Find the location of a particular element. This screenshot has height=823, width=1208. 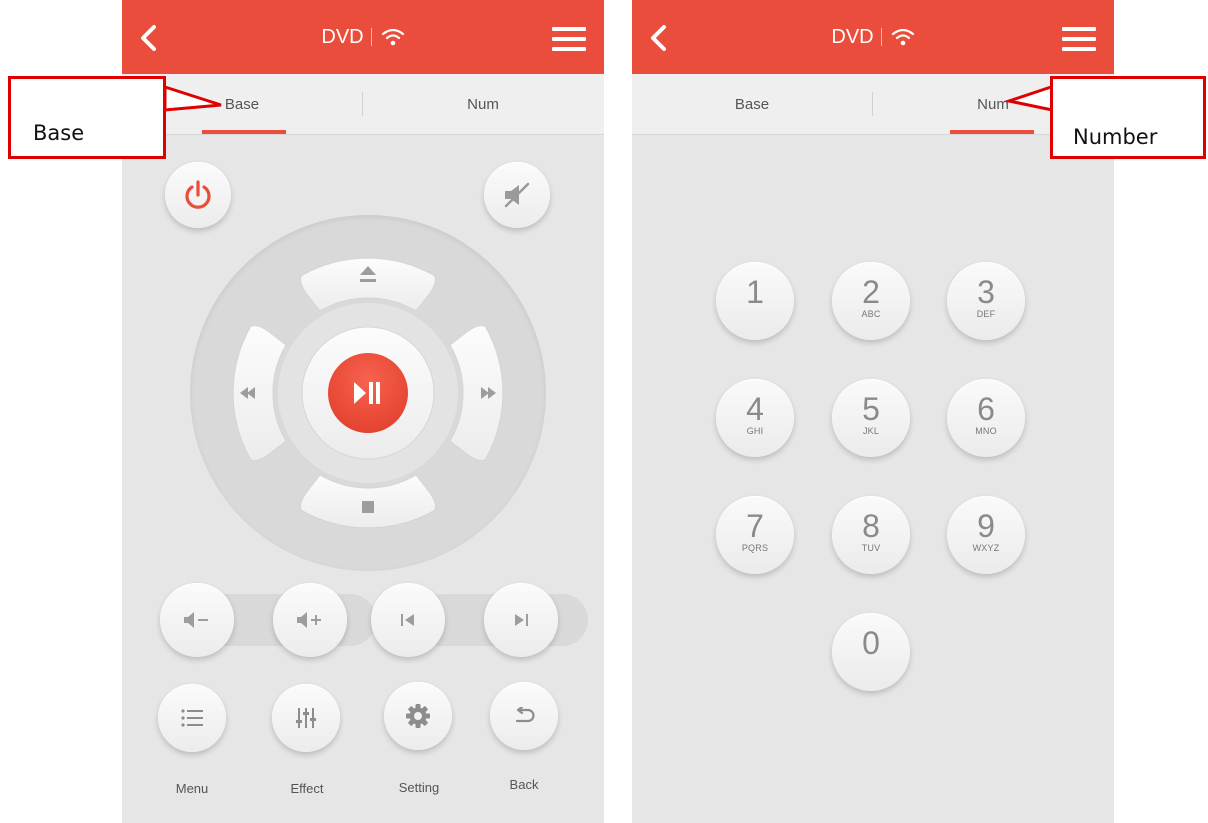

key-9: 9 WXYZ is located at coordinates (986, 535).